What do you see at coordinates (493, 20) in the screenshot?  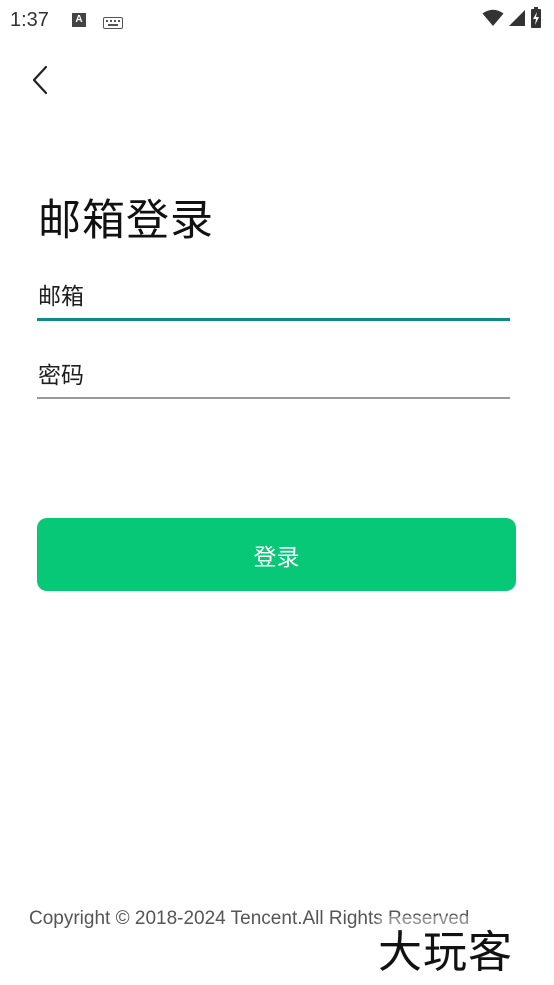 I see `wifi-icon` at bounding box center [493, 20].